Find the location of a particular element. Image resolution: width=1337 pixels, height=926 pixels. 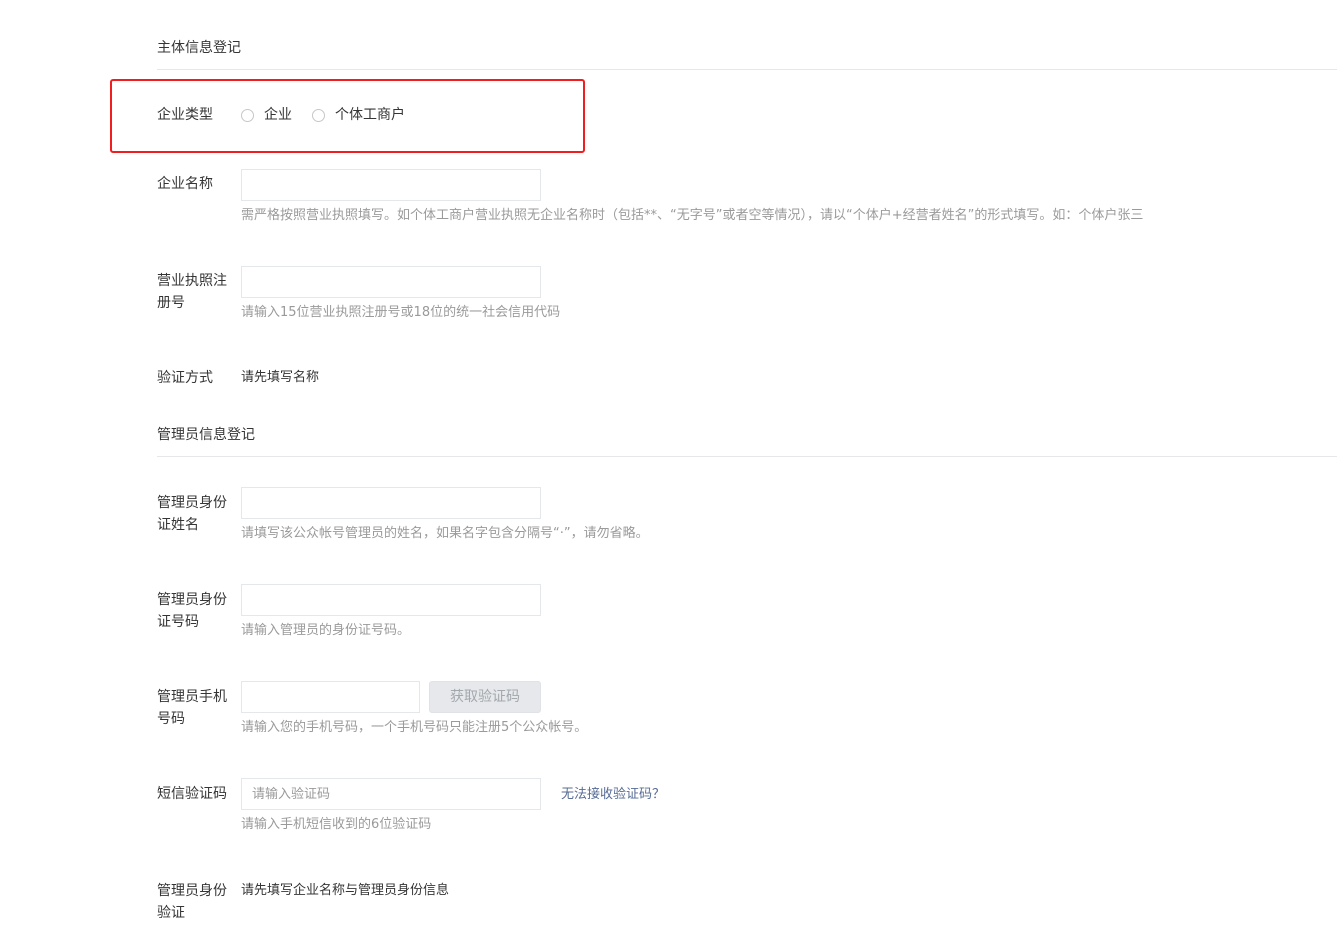

verify-method-label: 验证方式 is located at coordinates (185, 378).